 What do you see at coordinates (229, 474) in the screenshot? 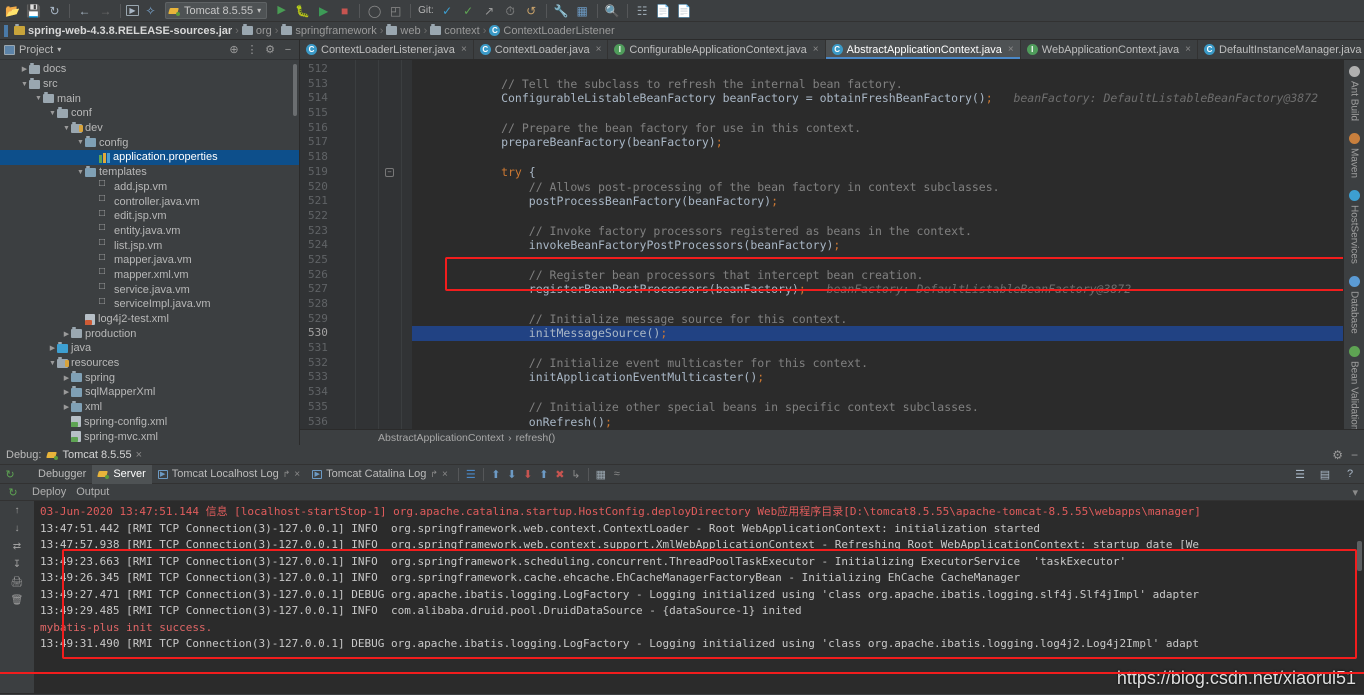
I see `debug-tab: ▶ Tomcat Localhost Log ↱ ×` at bounding box center [229, 474].